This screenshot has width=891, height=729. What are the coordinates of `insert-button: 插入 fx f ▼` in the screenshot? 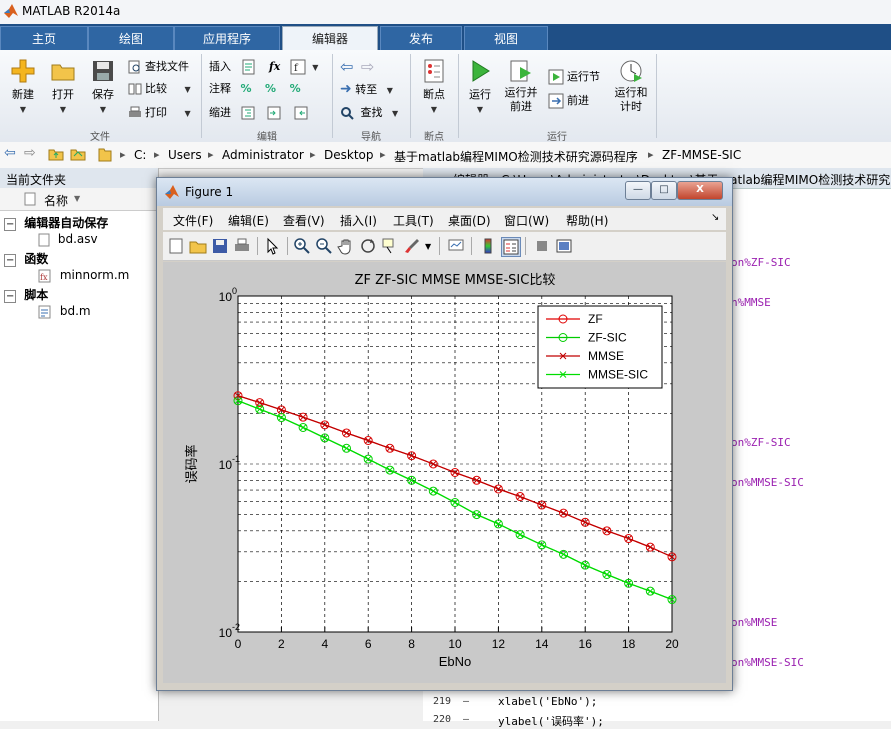 It's located at (263, 67).